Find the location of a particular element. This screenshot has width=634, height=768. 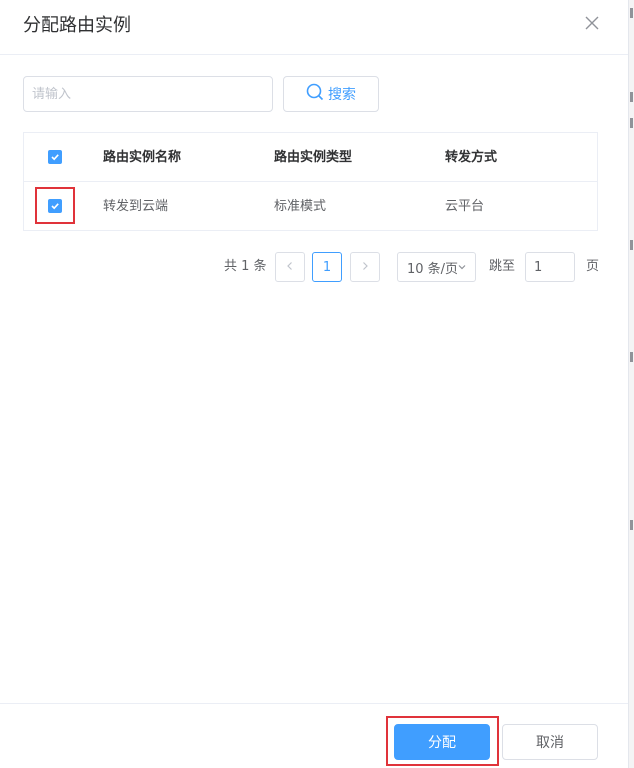

assign-button: 分配 is located at coordinates (442, 742).